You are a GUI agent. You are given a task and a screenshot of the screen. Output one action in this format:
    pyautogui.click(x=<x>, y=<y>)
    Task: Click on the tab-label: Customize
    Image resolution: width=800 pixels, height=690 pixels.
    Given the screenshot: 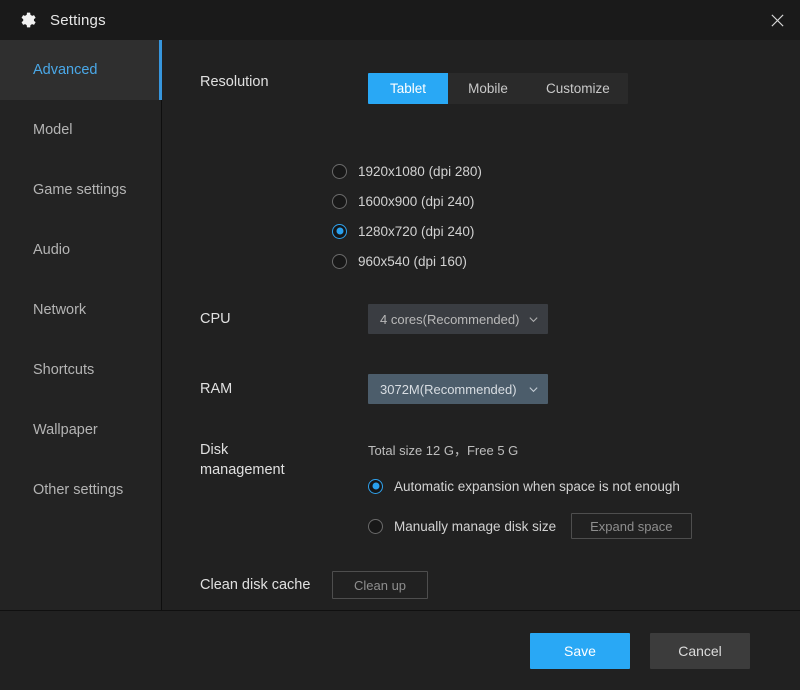 What is the action you would take?
    pyautogui.click(x=578, y=88)
    